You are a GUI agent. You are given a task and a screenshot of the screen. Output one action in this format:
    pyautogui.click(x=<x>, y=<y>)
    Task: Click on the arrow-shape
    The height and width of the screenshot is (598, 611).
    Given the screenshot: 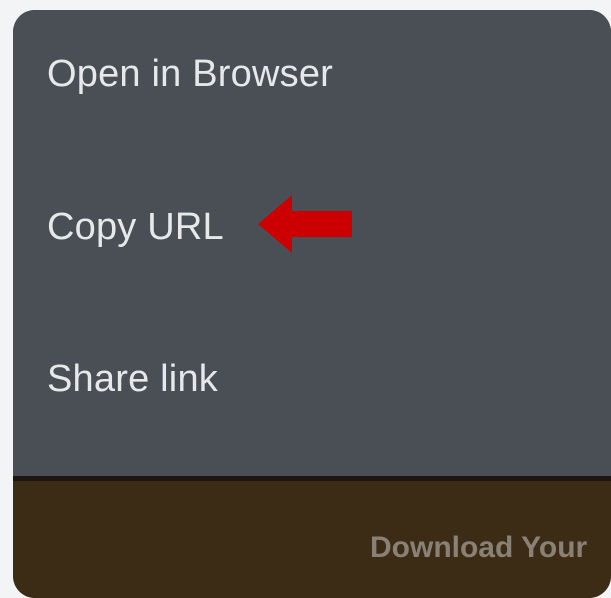 What is the action you would take?
    pyautogui.click(x=305, y=224)
    